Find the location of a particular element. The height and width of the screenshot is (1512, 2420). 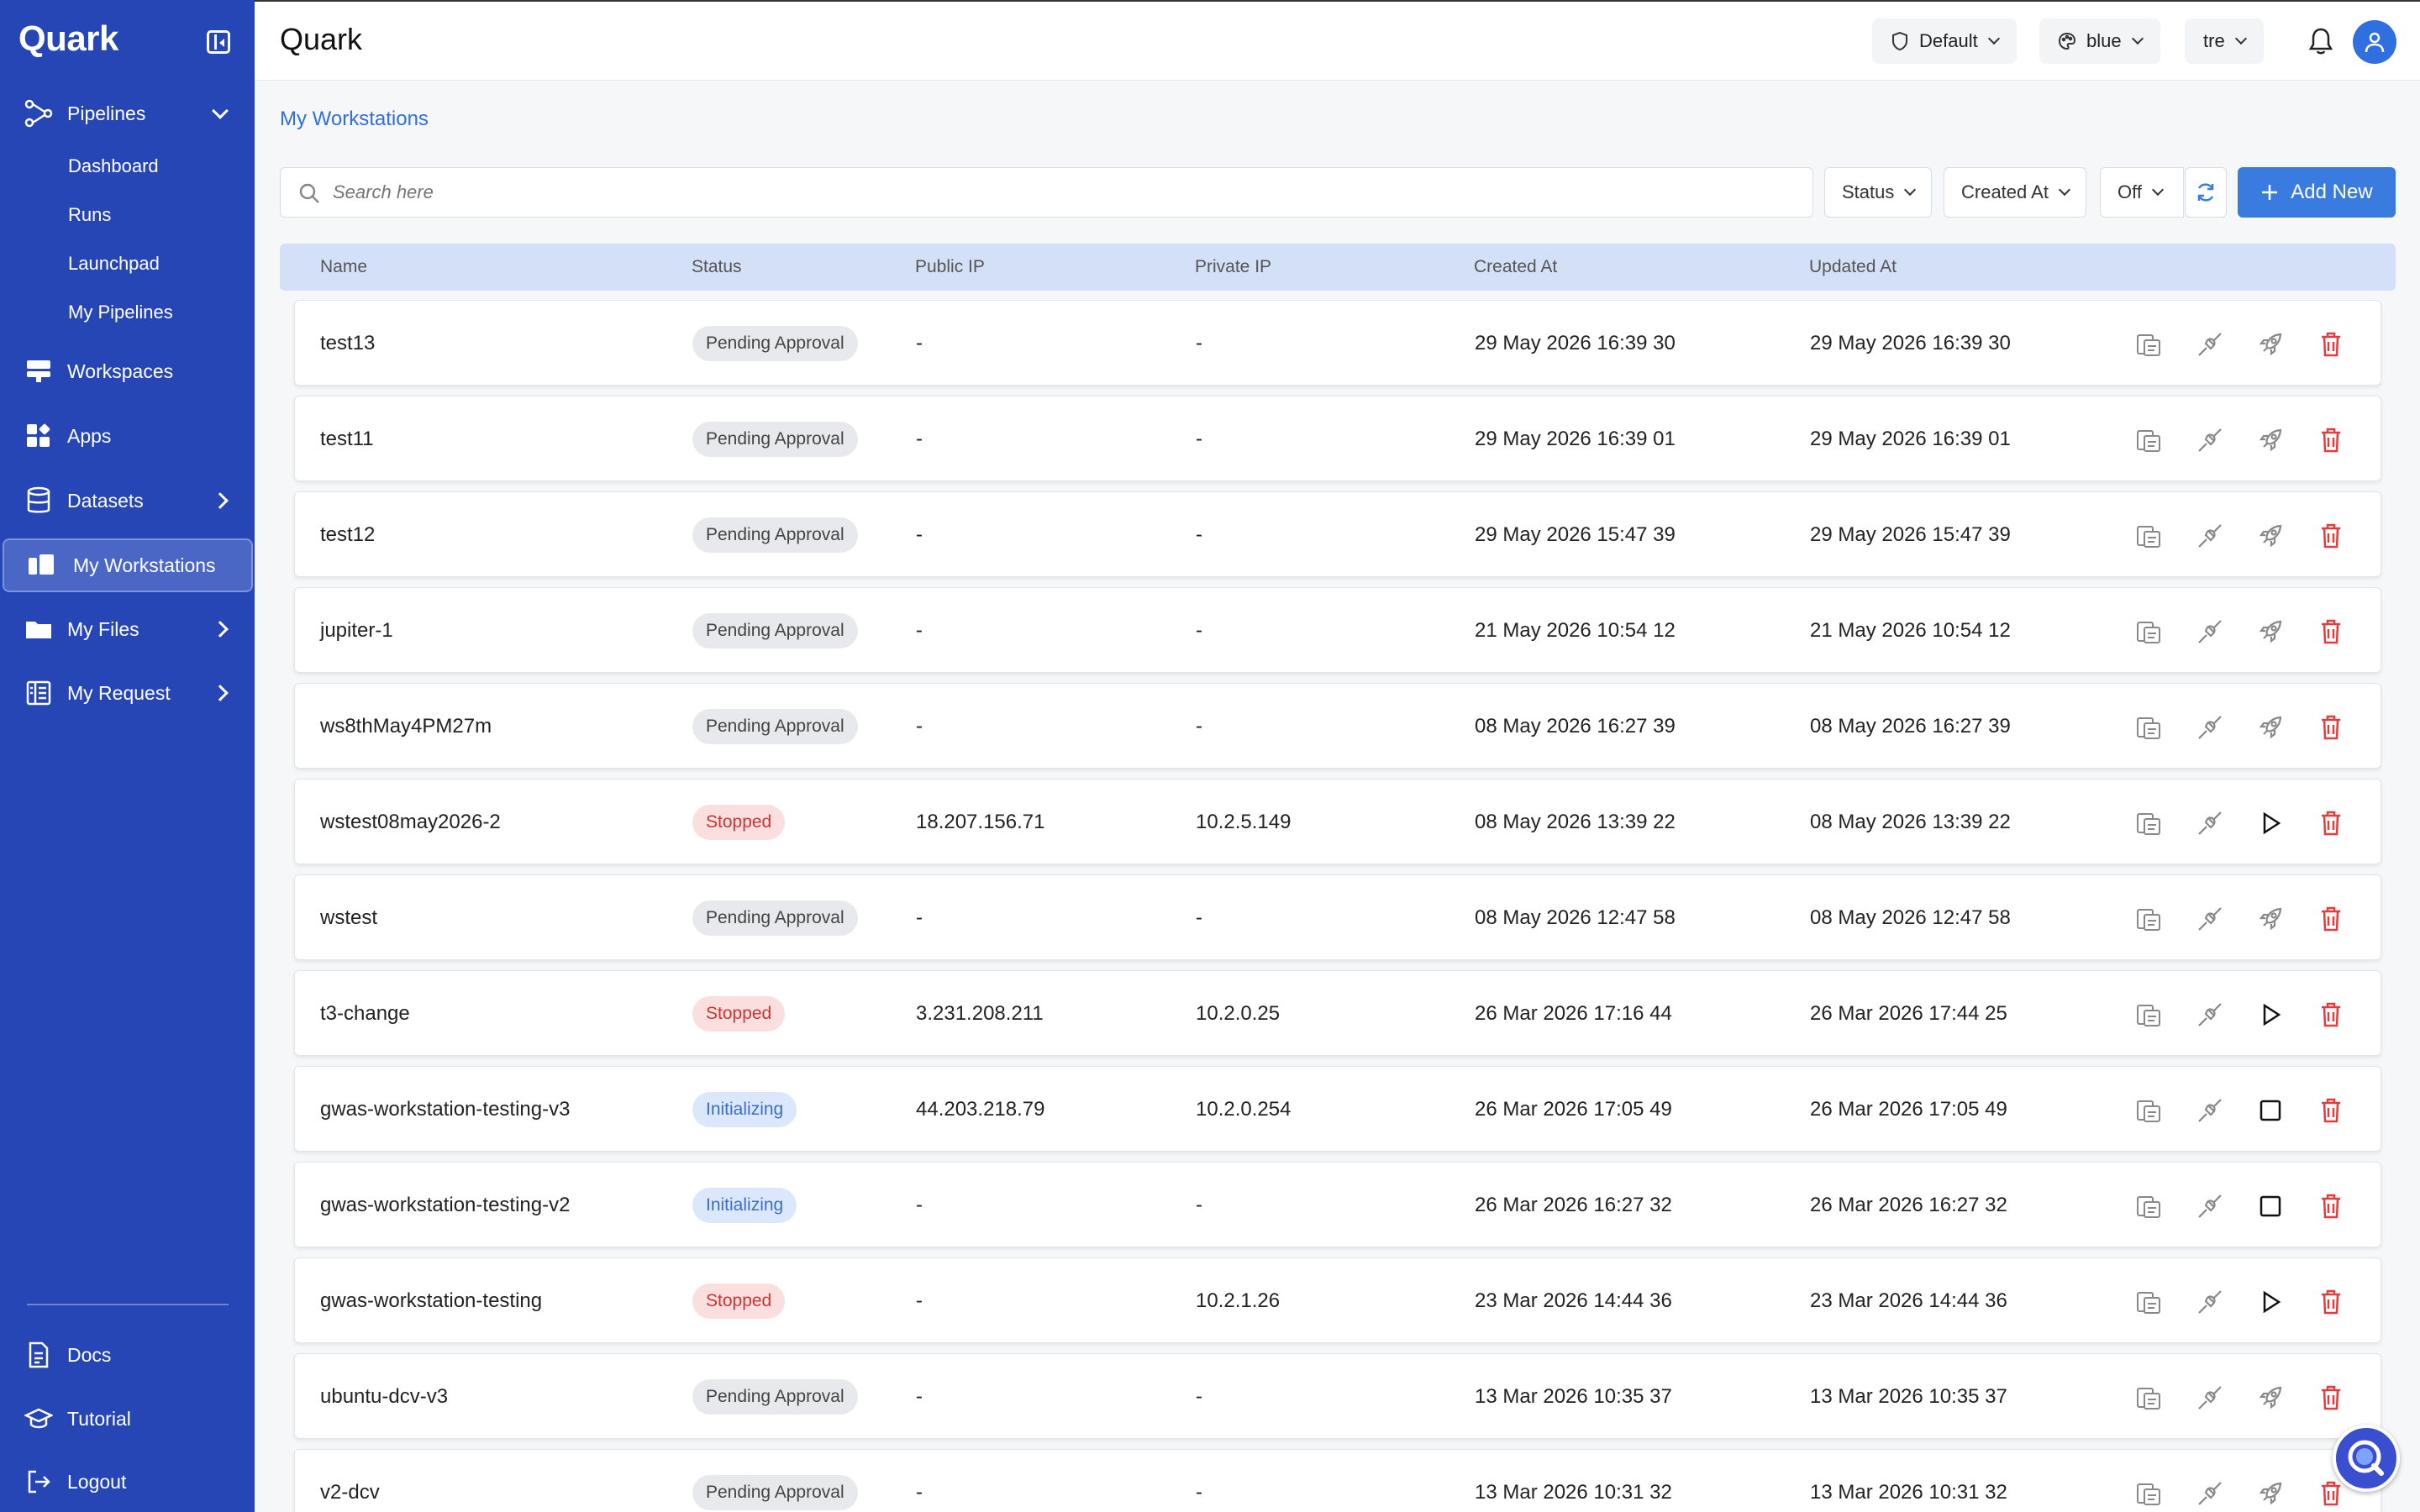

sidebar-item-logout: Logout is located at coordinates (128, 1482).